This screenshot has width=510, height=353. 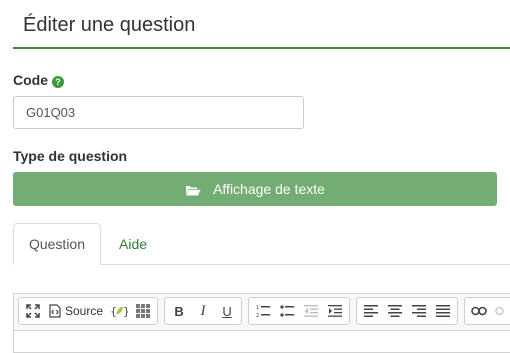 I want to click on editor-tabs: Question Aide, so click(x=261, y=244).